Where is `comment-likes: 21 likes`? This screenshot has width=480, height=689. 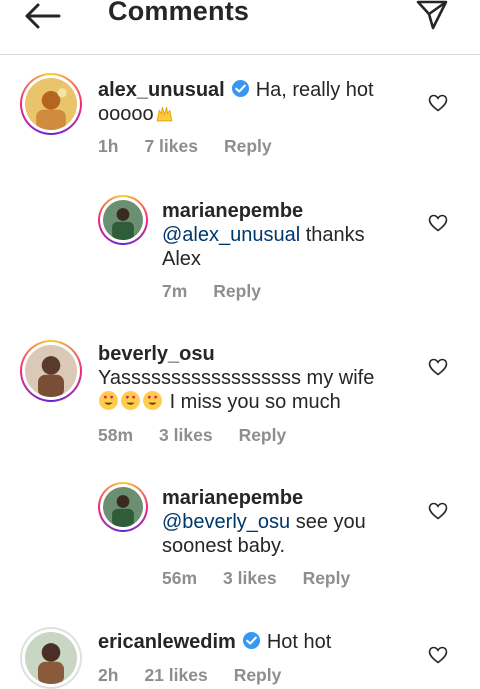 comment-likes: 21 likes is located at coordinates (175, 675).